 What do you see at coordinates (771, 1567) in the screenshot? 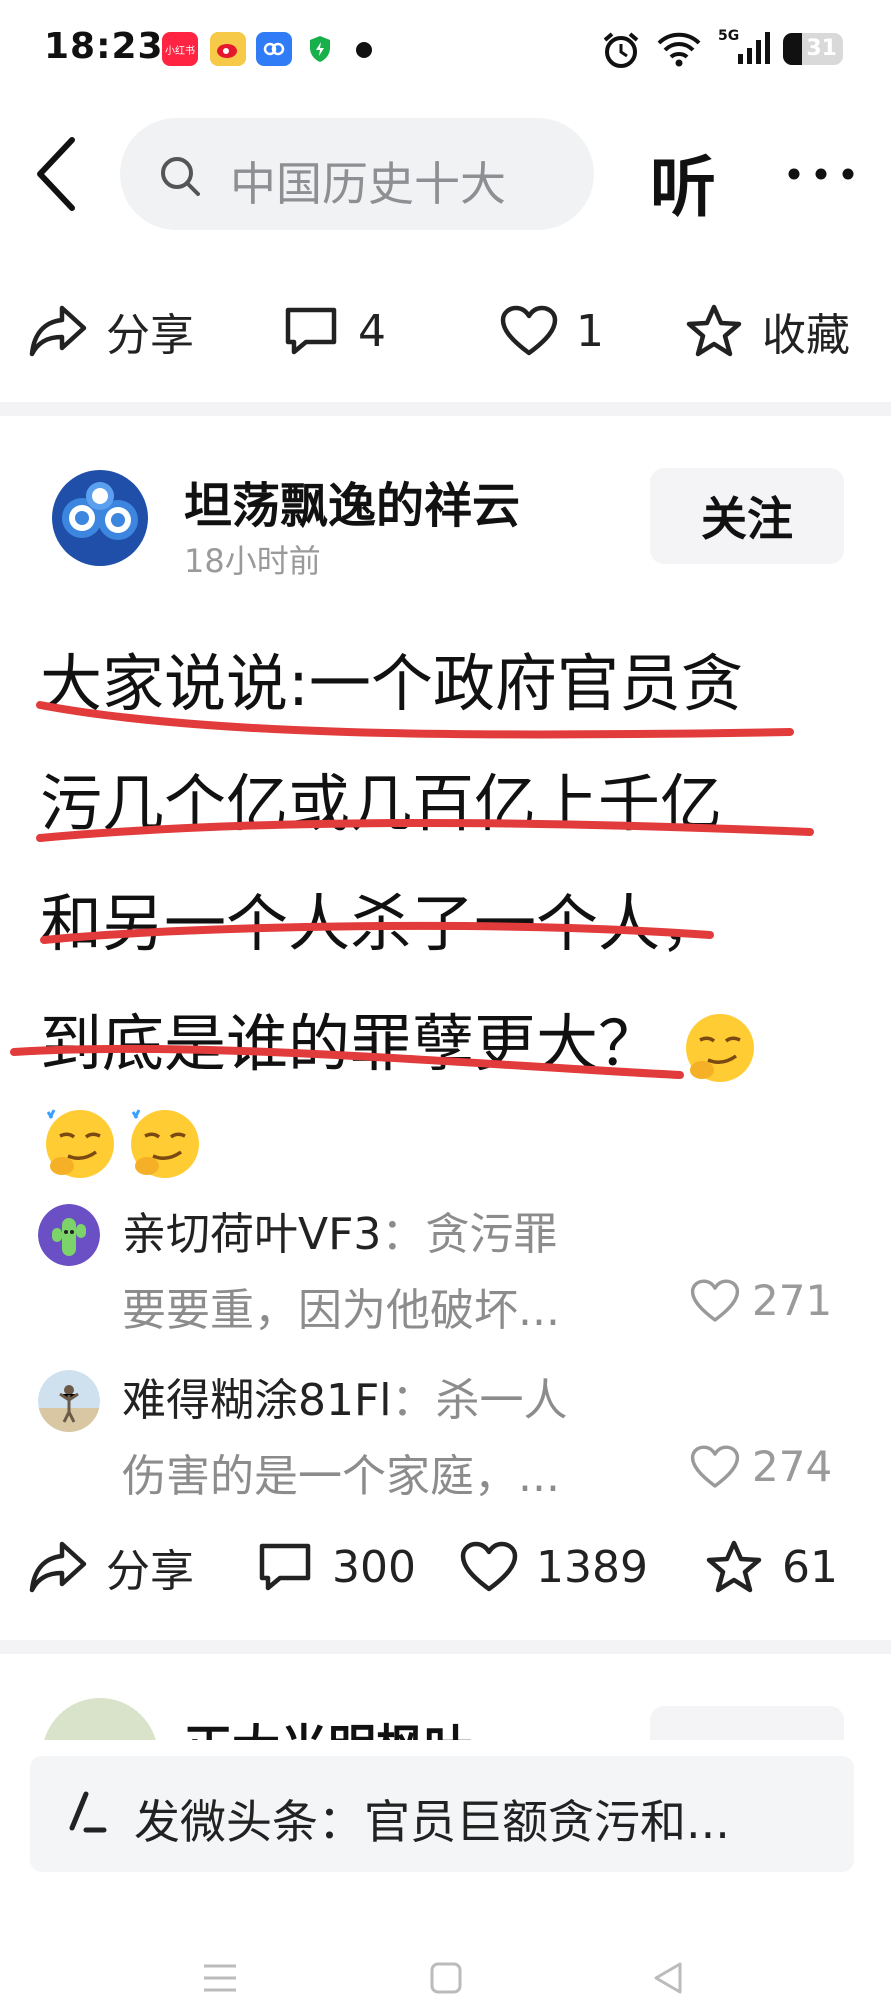
I see `favorite-button: 61` at bounding box center [771, 1567].